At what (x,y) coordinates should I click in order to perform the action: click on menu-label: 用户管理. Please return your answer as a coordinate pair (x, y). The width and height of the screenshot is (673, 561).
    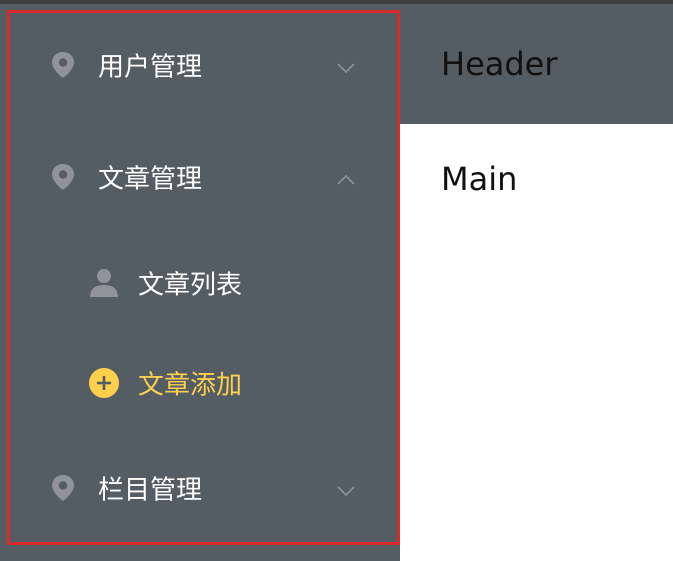
    Looking at the image, I should click on (150, 67).